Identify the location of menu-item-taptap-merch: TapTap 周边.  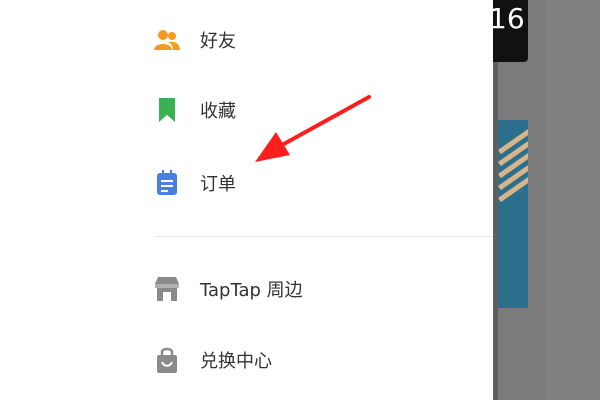
(317, 289).